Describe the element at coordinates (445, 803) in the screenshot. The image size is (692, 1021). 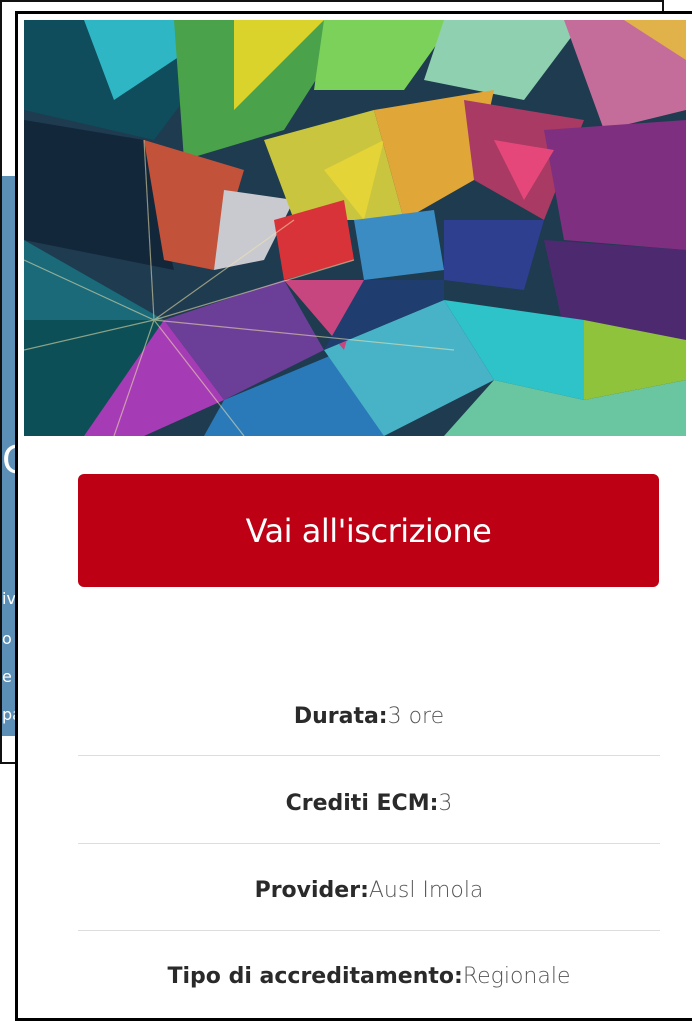
I see `detail-value: 3` at that location.